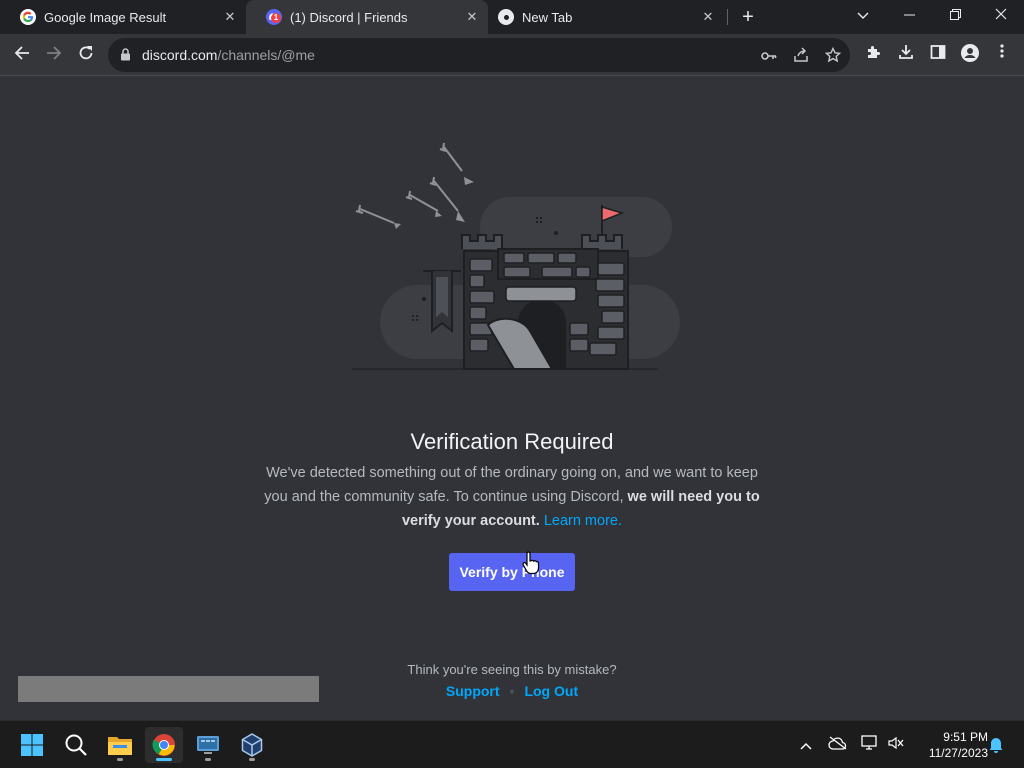 The height and width of the screenshot is (768, 1024). I want to click on chrome-icon, so click(506, 17).